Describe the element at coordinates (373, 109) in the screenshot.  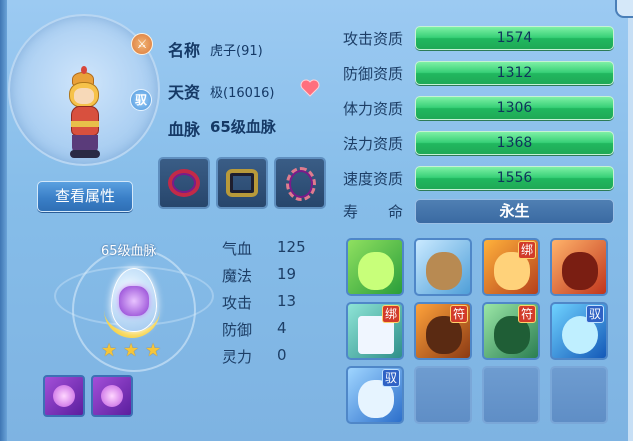
I see `aptitude-label: 体力资质` at that location.